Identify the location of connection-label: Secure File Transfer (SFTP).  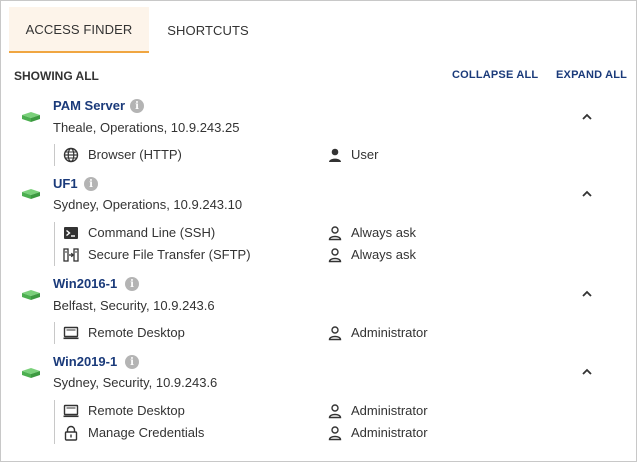
(169, 254).